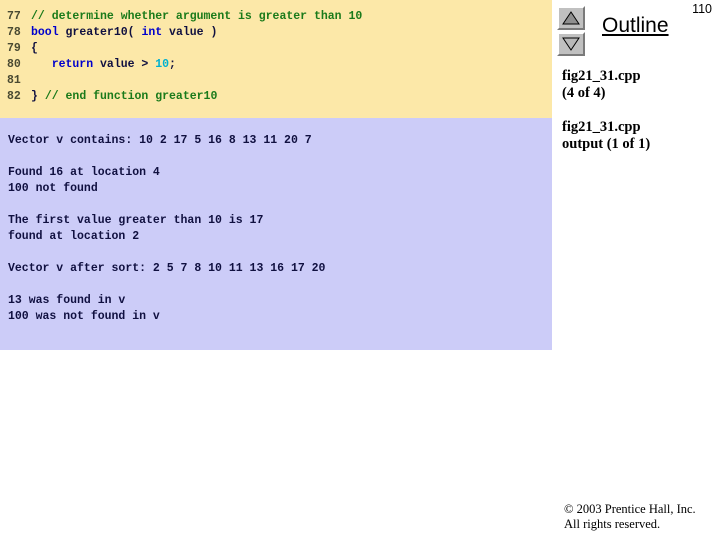 This screenshot has width=720, height=540. I want to click on code-token-plain: {, so click(34, 48).